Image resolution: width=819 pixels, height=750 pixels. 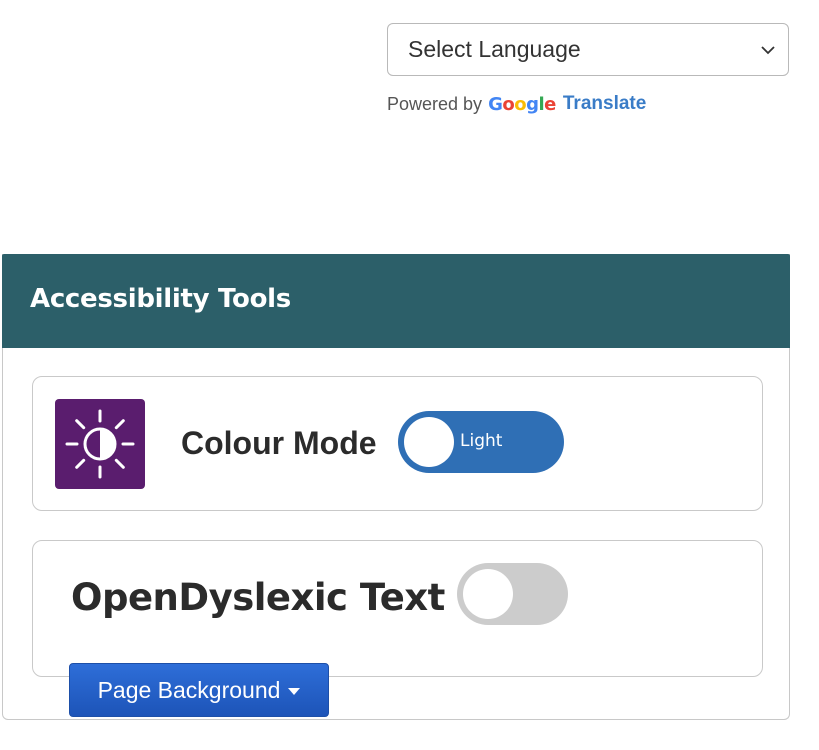 I want to click on accessibility-panel-header: Accessibility Tools, so click(x=396, y=301).